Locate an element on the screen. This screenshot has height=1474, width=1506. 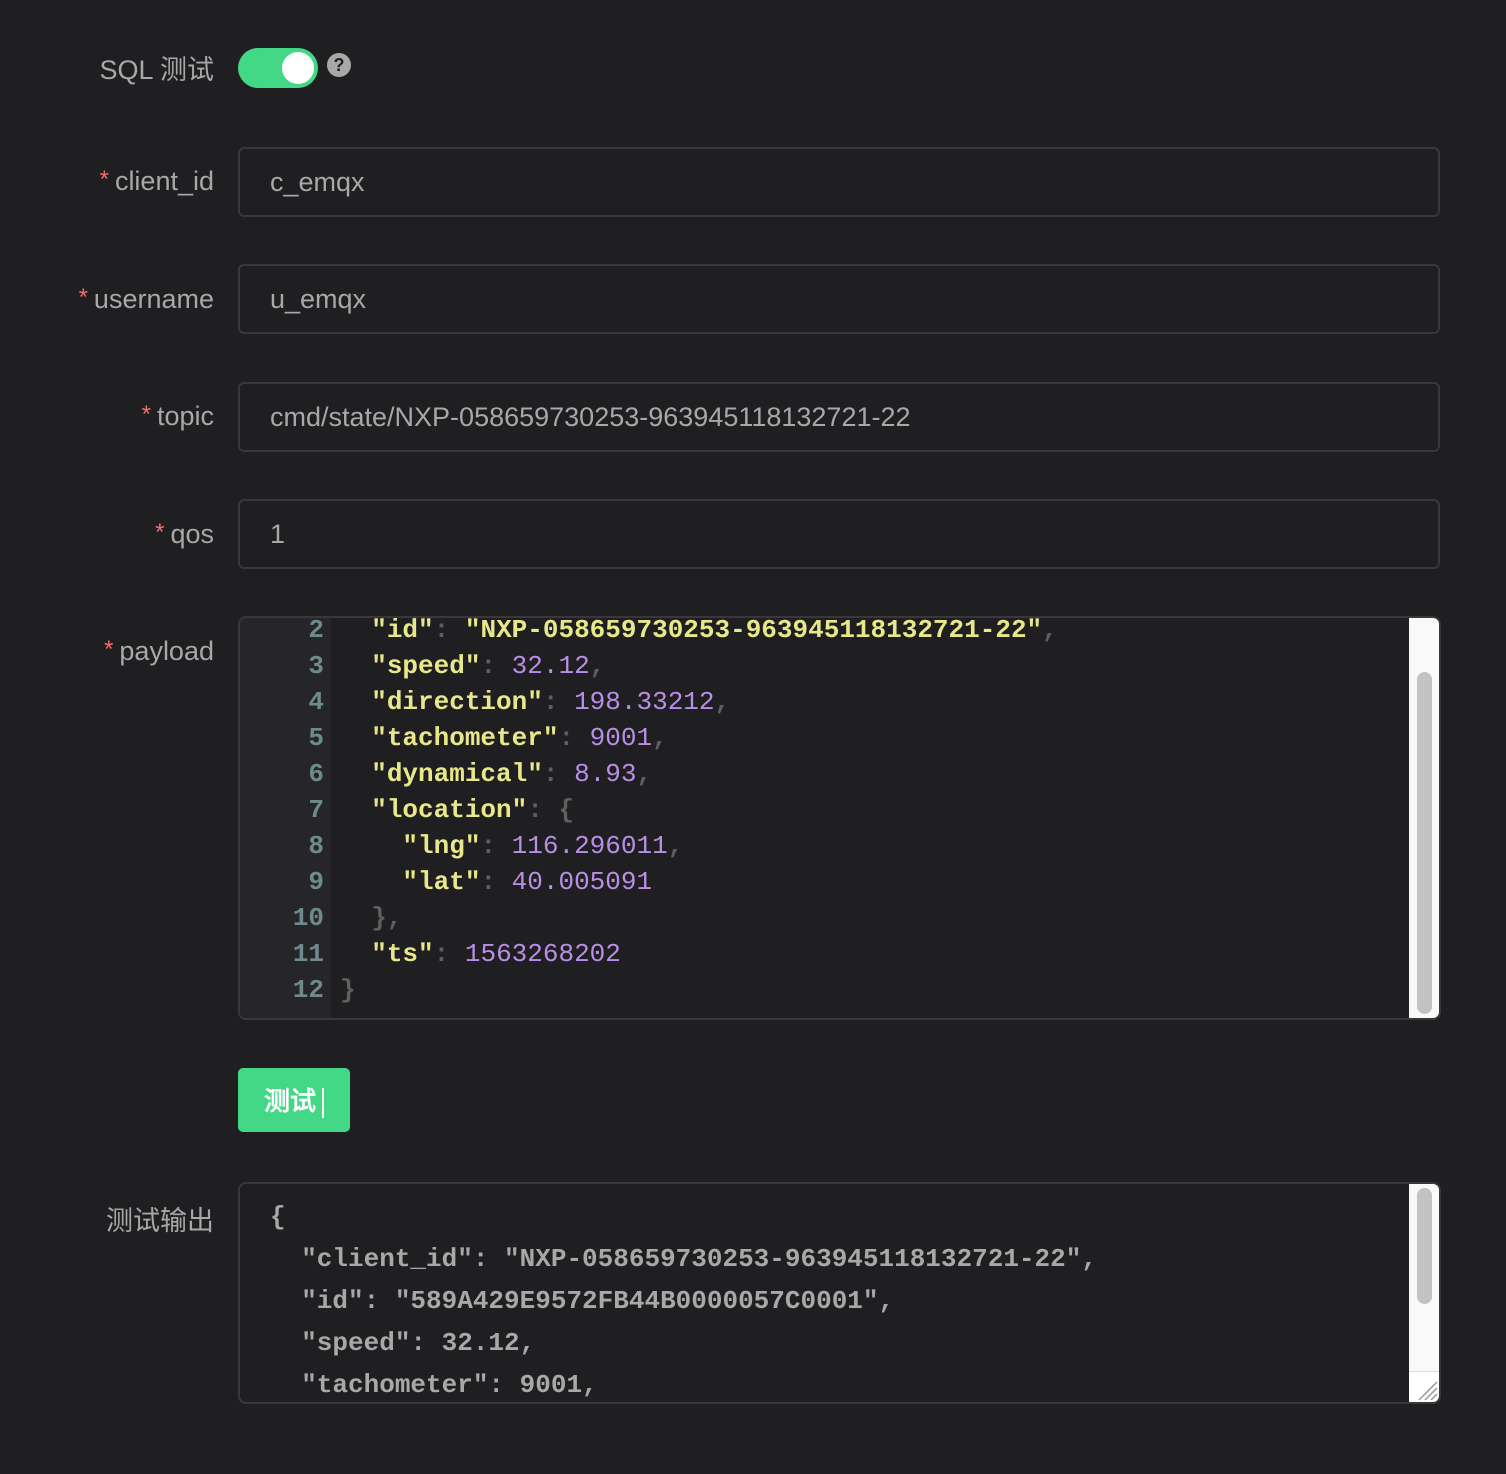
code-content: "tachometer": 9001, is located at coordinates (504, 738).